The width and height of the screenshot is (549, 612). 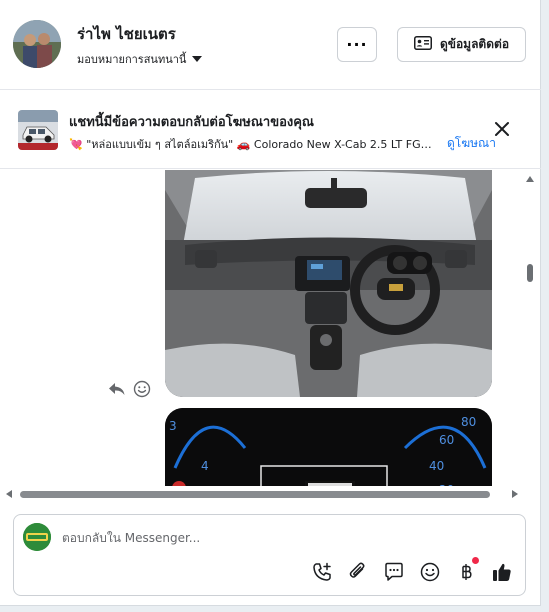 I want to click on page-avatar, so click(x=37, y=537).